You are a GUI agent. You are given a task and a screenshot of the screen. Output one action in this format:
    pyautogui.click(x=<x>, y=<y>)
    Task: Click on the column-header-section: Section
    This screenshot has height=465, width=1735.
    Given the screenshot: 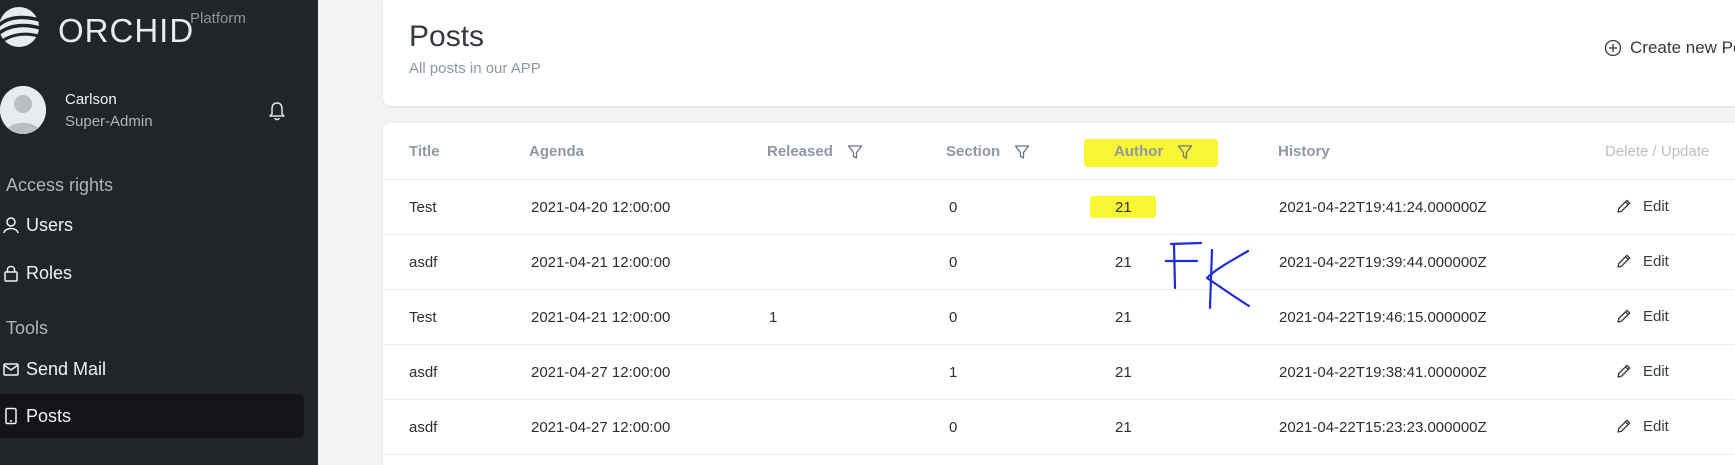 What is the action you would take?
    pyautogui.click(x=988, y=151)
    